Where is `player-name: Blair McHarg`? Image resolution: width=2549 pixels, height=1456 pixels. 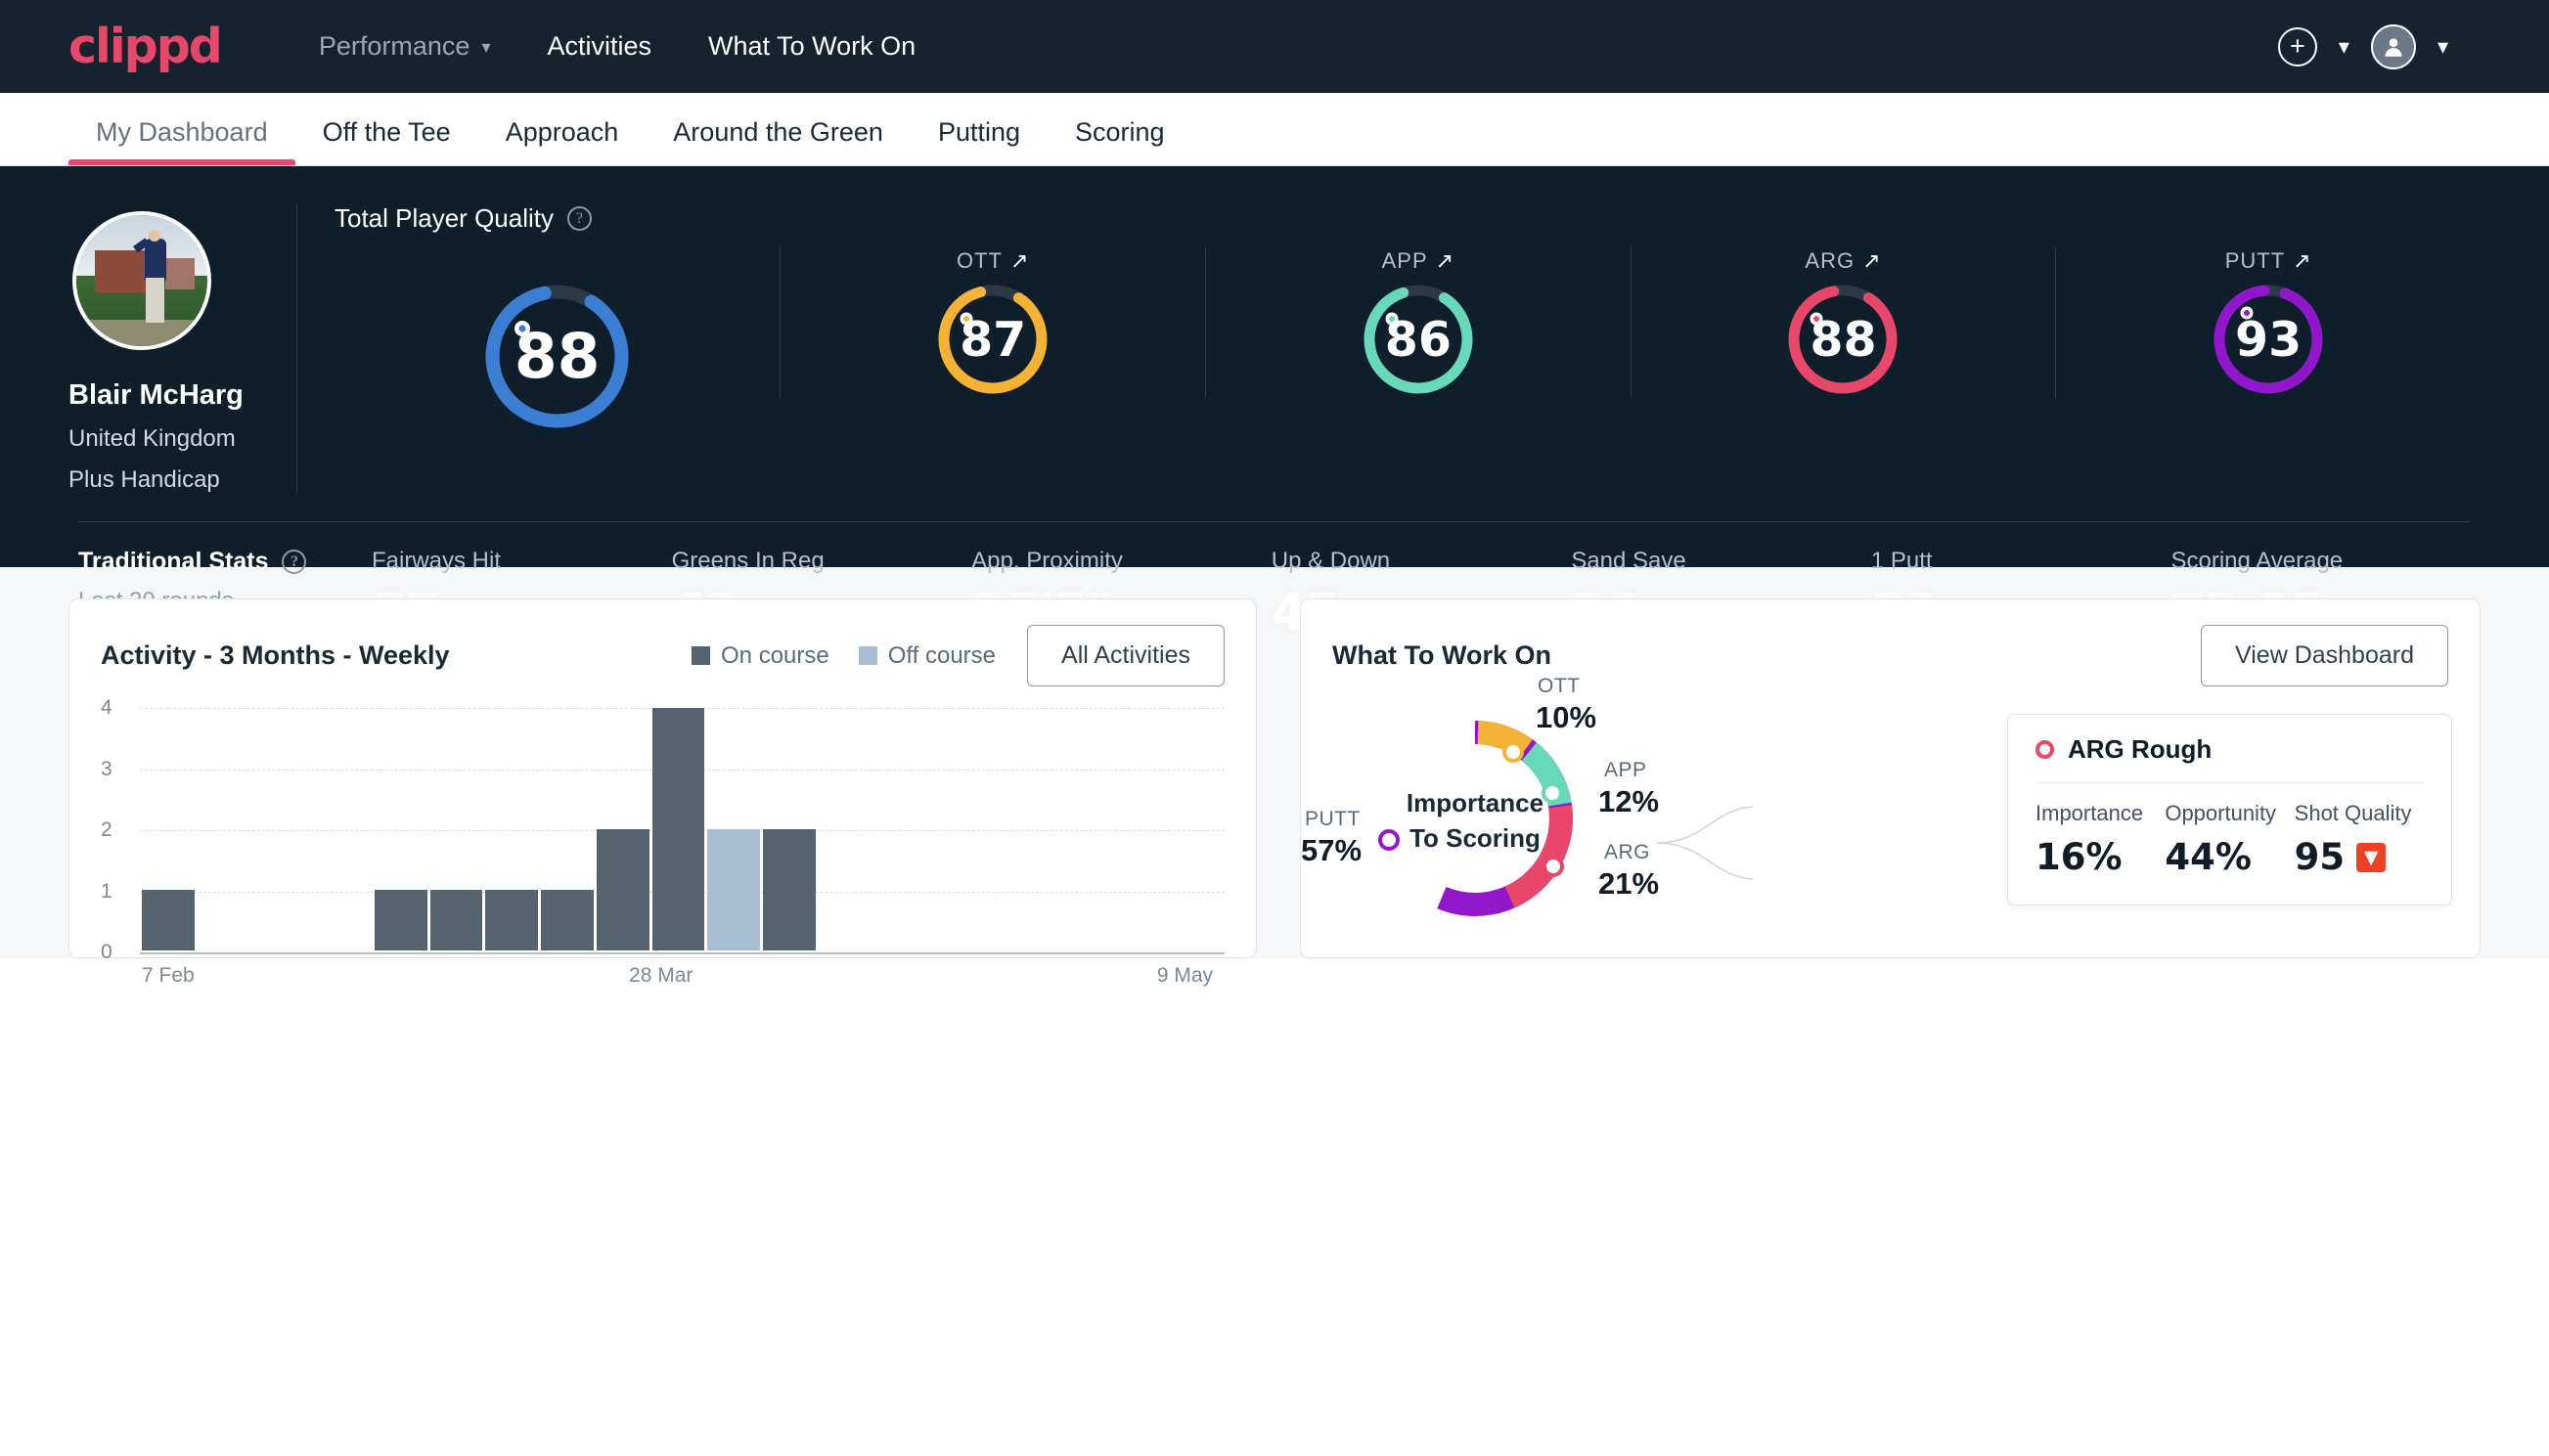 player-name: Blair McHarg is located at coordinates (156, 395).